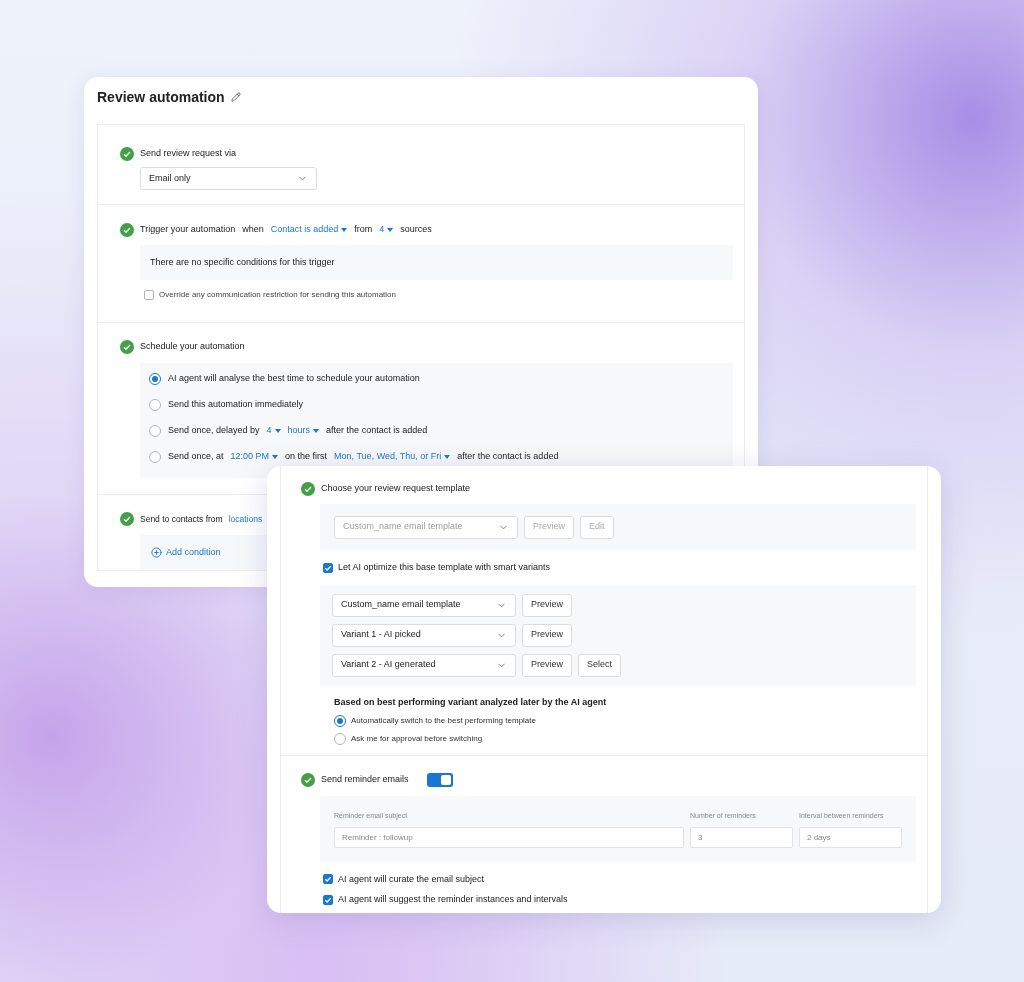  I want to click on step-title: Send review request via, so click(188, 154).